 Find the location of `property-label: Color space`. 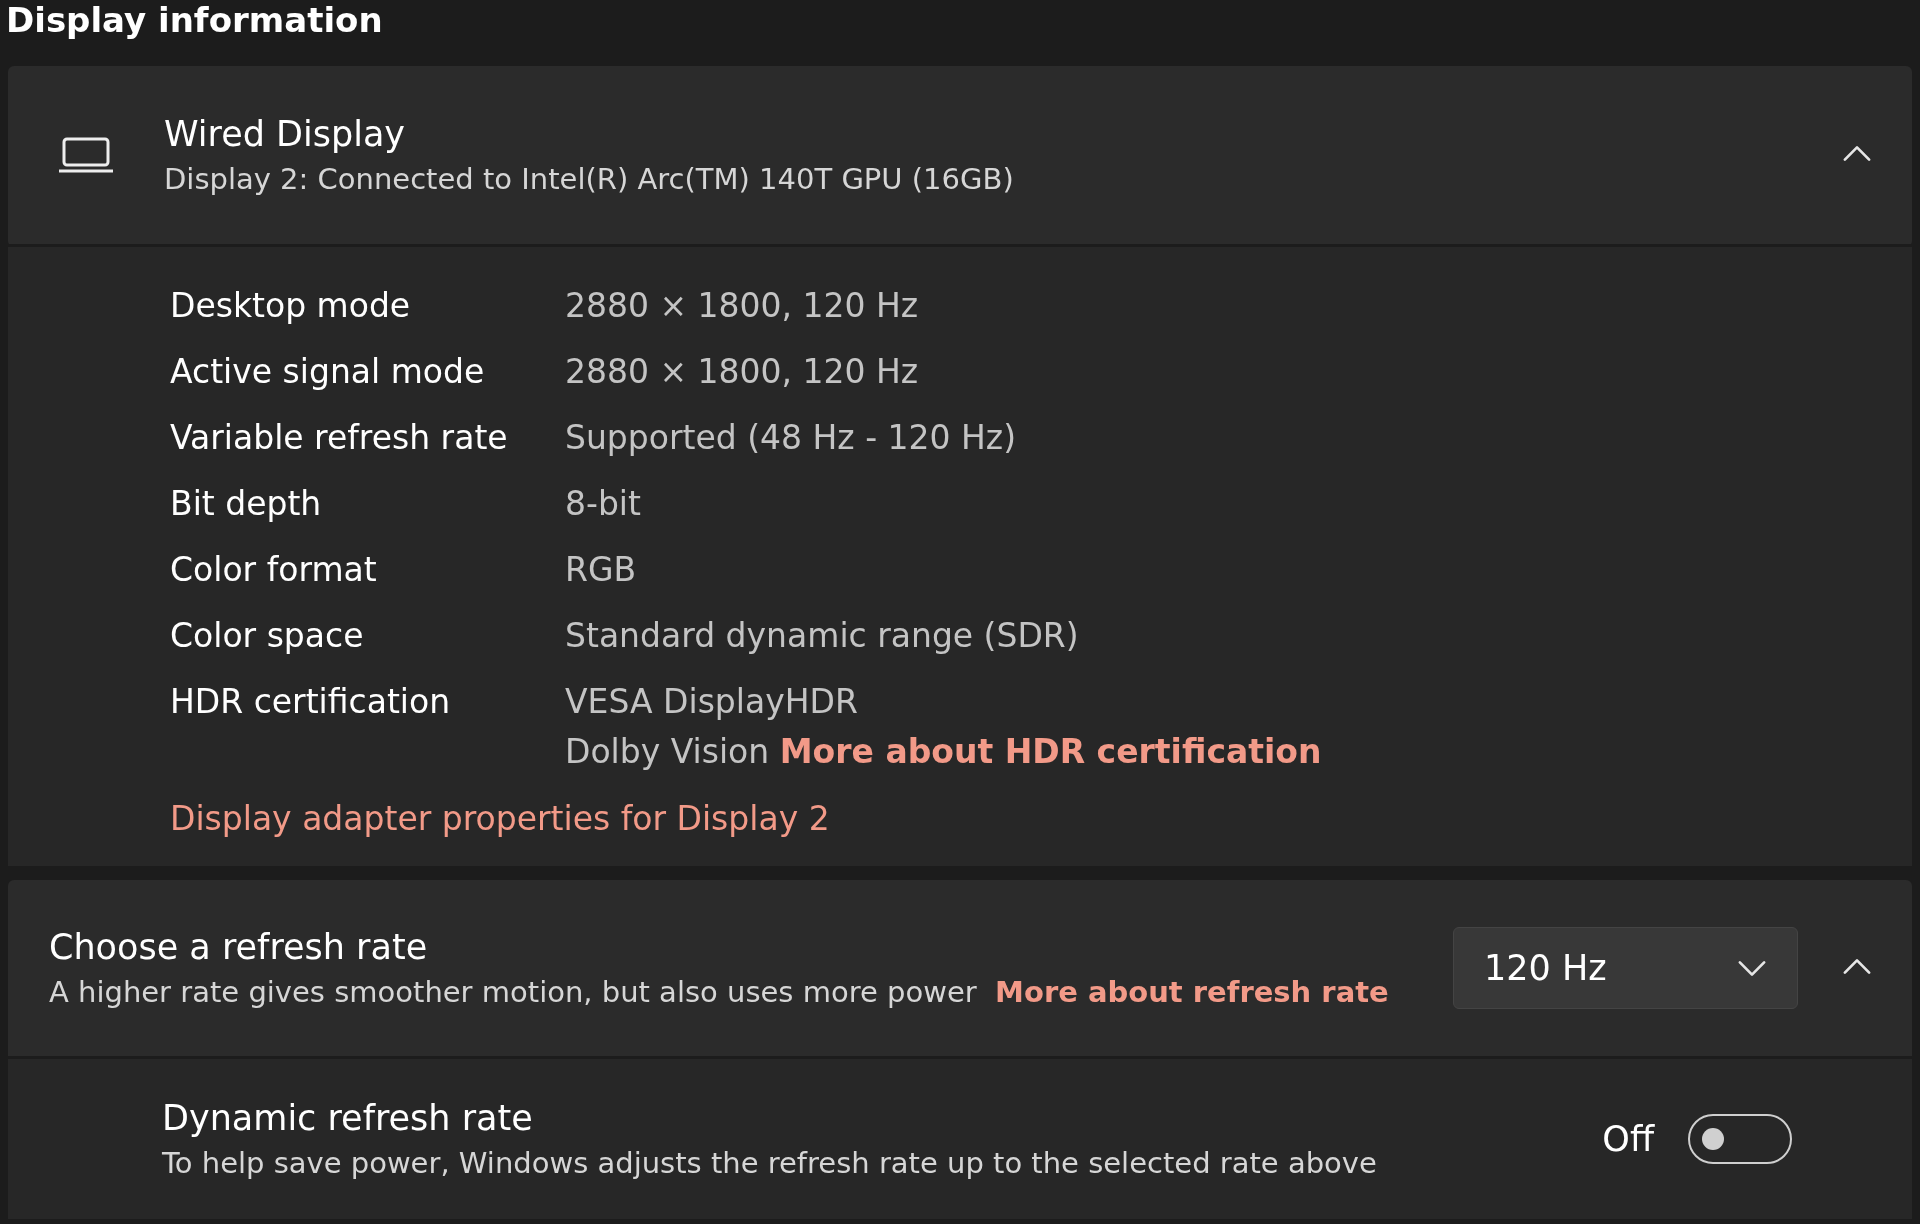

property-label: Color space is located at coordinates (267, 636).